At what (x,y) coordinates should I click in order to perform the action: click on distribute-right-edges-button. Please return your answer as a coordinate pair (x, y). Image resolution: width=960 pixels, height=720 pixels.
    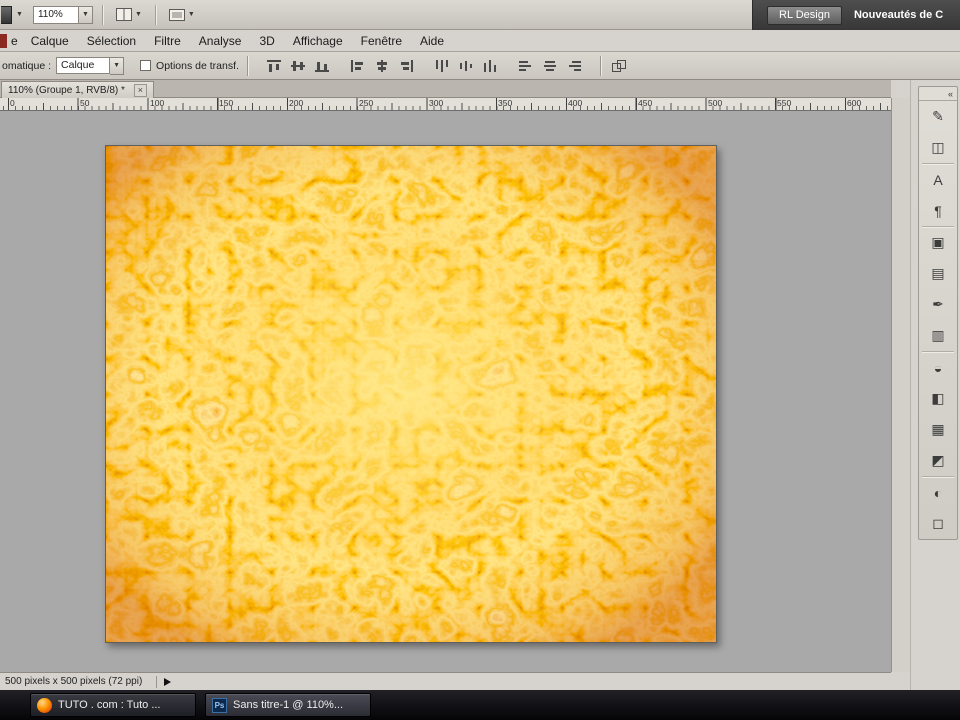
    Looking at the image, I should click on (574, 66).